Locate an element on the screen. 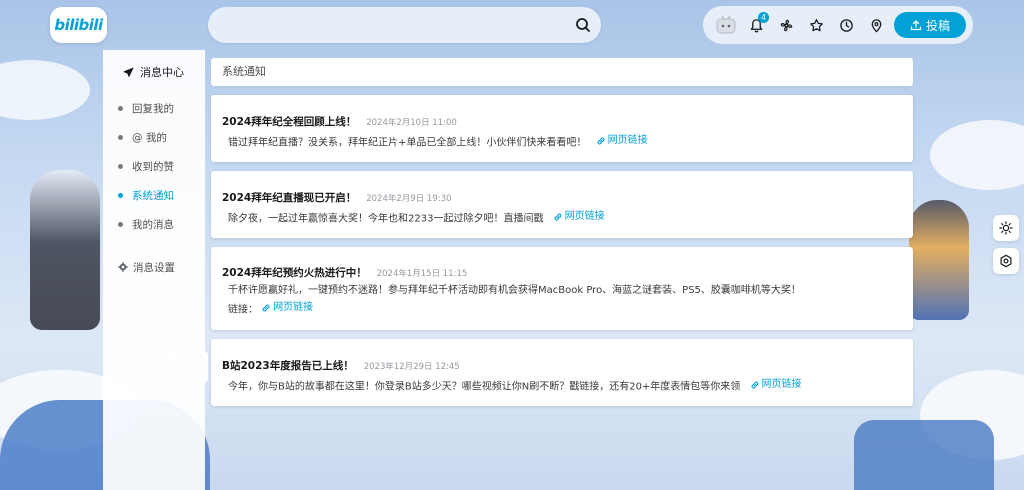  background-pipe-right is located at coordinates (924, 455).